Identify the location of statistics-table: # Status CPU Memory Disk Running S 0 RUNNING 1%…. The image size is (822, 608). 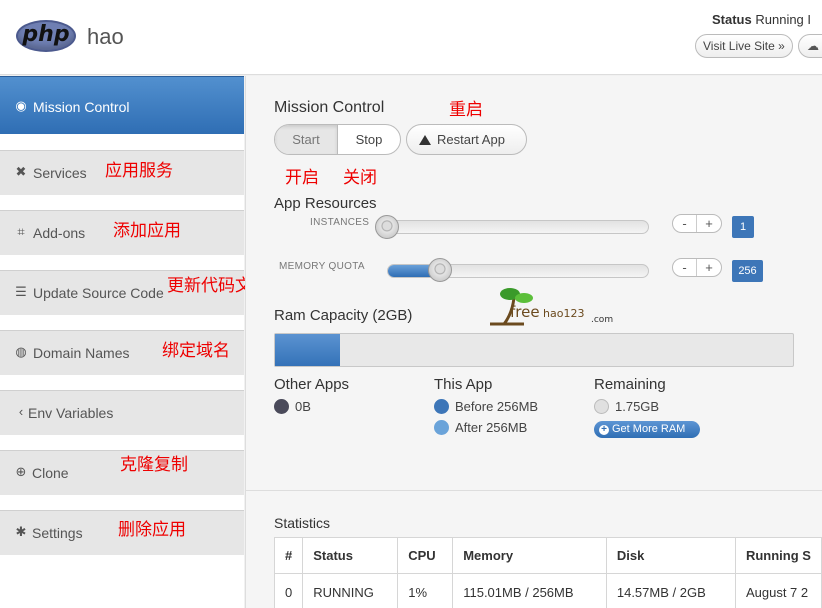
(547, 572).